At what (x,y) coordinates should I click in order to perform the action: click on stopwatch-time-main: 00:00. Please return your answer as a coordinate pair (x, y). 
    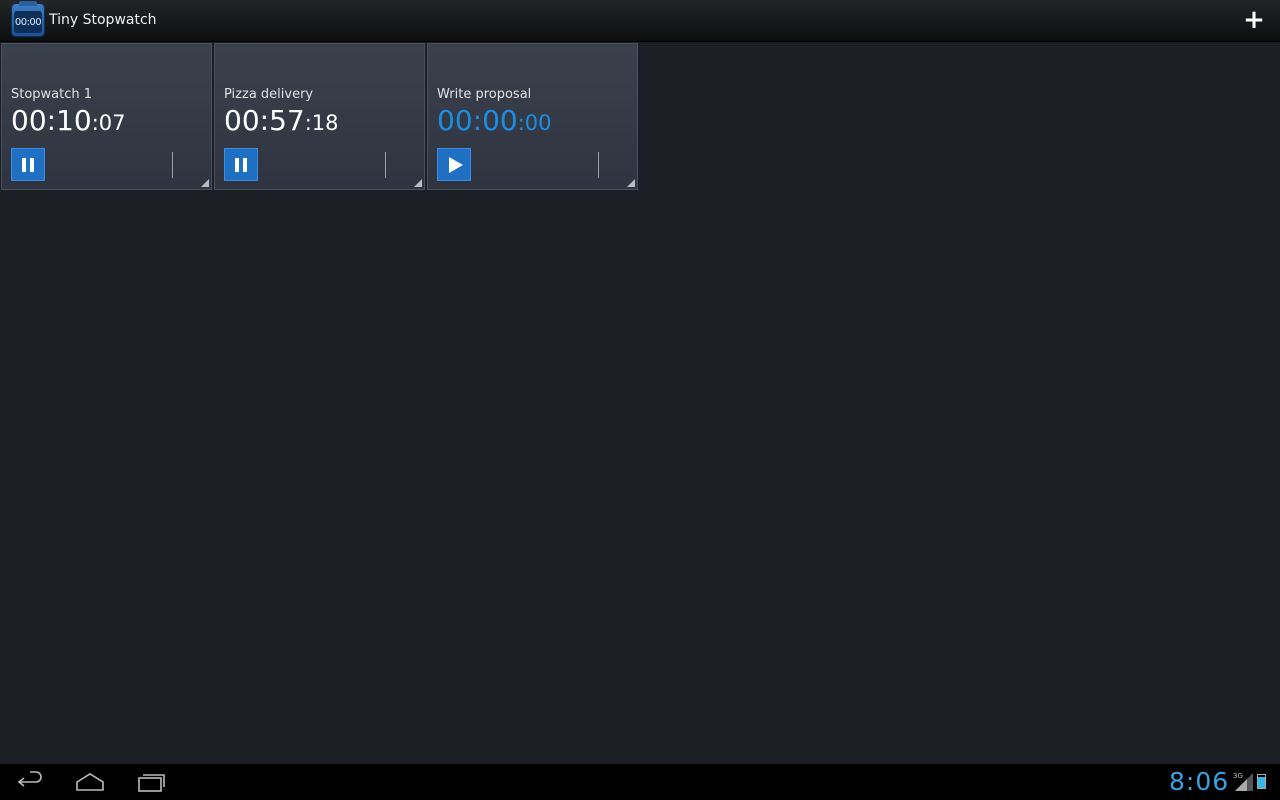
    Looking at the image, I should click on (477, 120).